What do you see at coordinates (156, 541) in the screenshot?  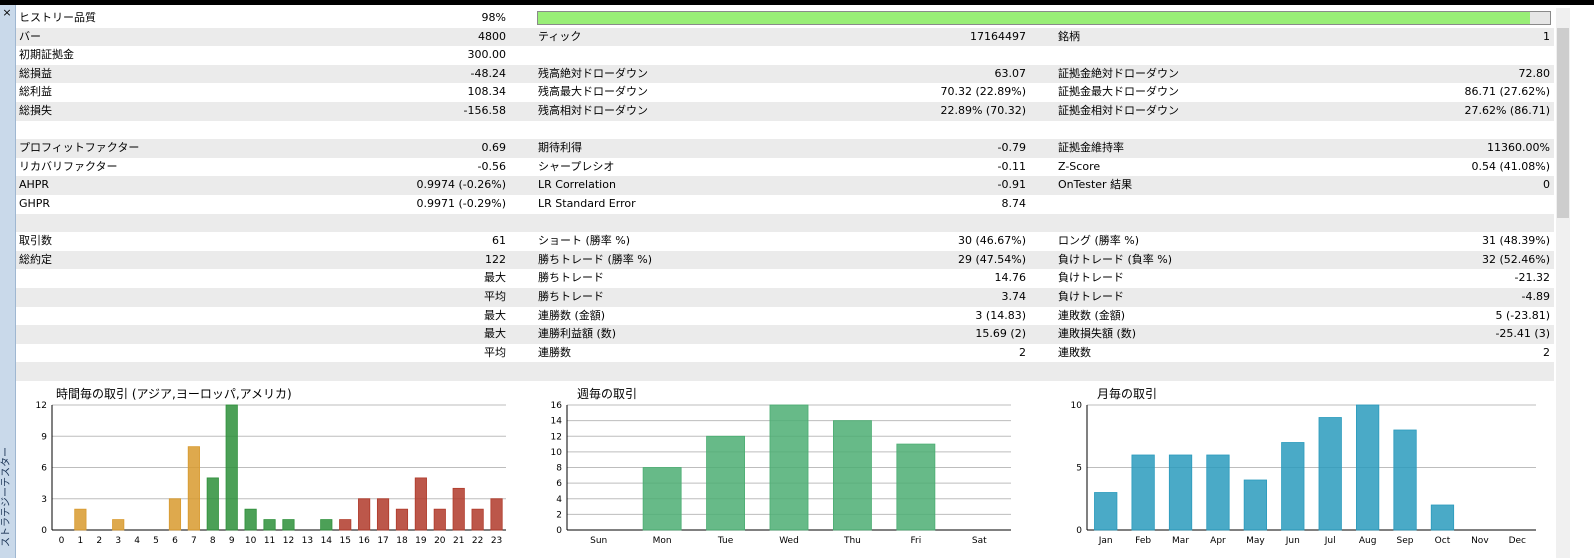 I see `x-tick-label: 5` at bounding box center [156, 541].